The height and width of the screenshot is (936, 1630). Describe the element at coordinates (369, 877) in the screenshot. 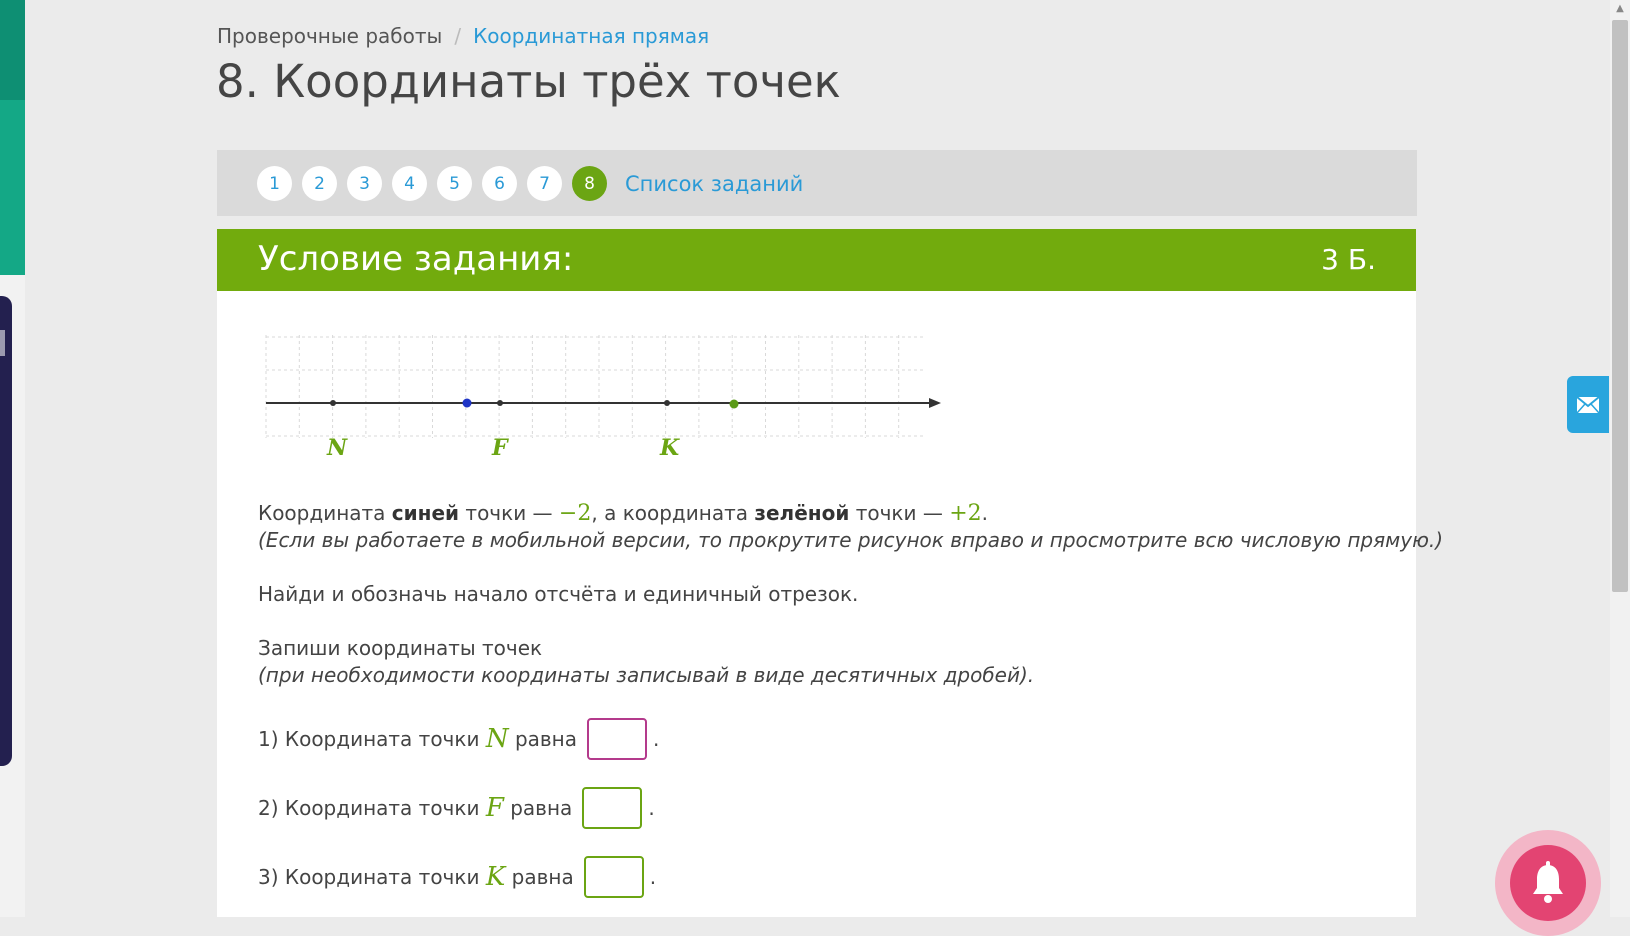

I see `answer-prefix: 3) Координата точки` at that location.